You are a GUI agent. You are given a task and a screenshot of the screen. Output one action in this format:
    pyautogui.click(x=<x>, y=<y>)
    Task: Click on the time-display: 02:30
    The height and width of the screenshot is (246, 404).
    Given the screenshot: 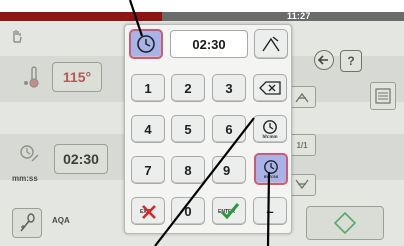 What is the action you would take?
    pyautogui.click(x=209, y=44)
    